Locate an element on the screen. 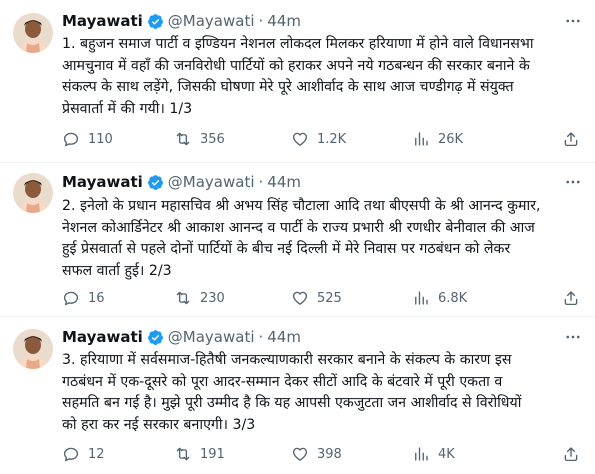 This screenshot has height=474, width=595. like-count: 398 is located at coordinates (329, 454).